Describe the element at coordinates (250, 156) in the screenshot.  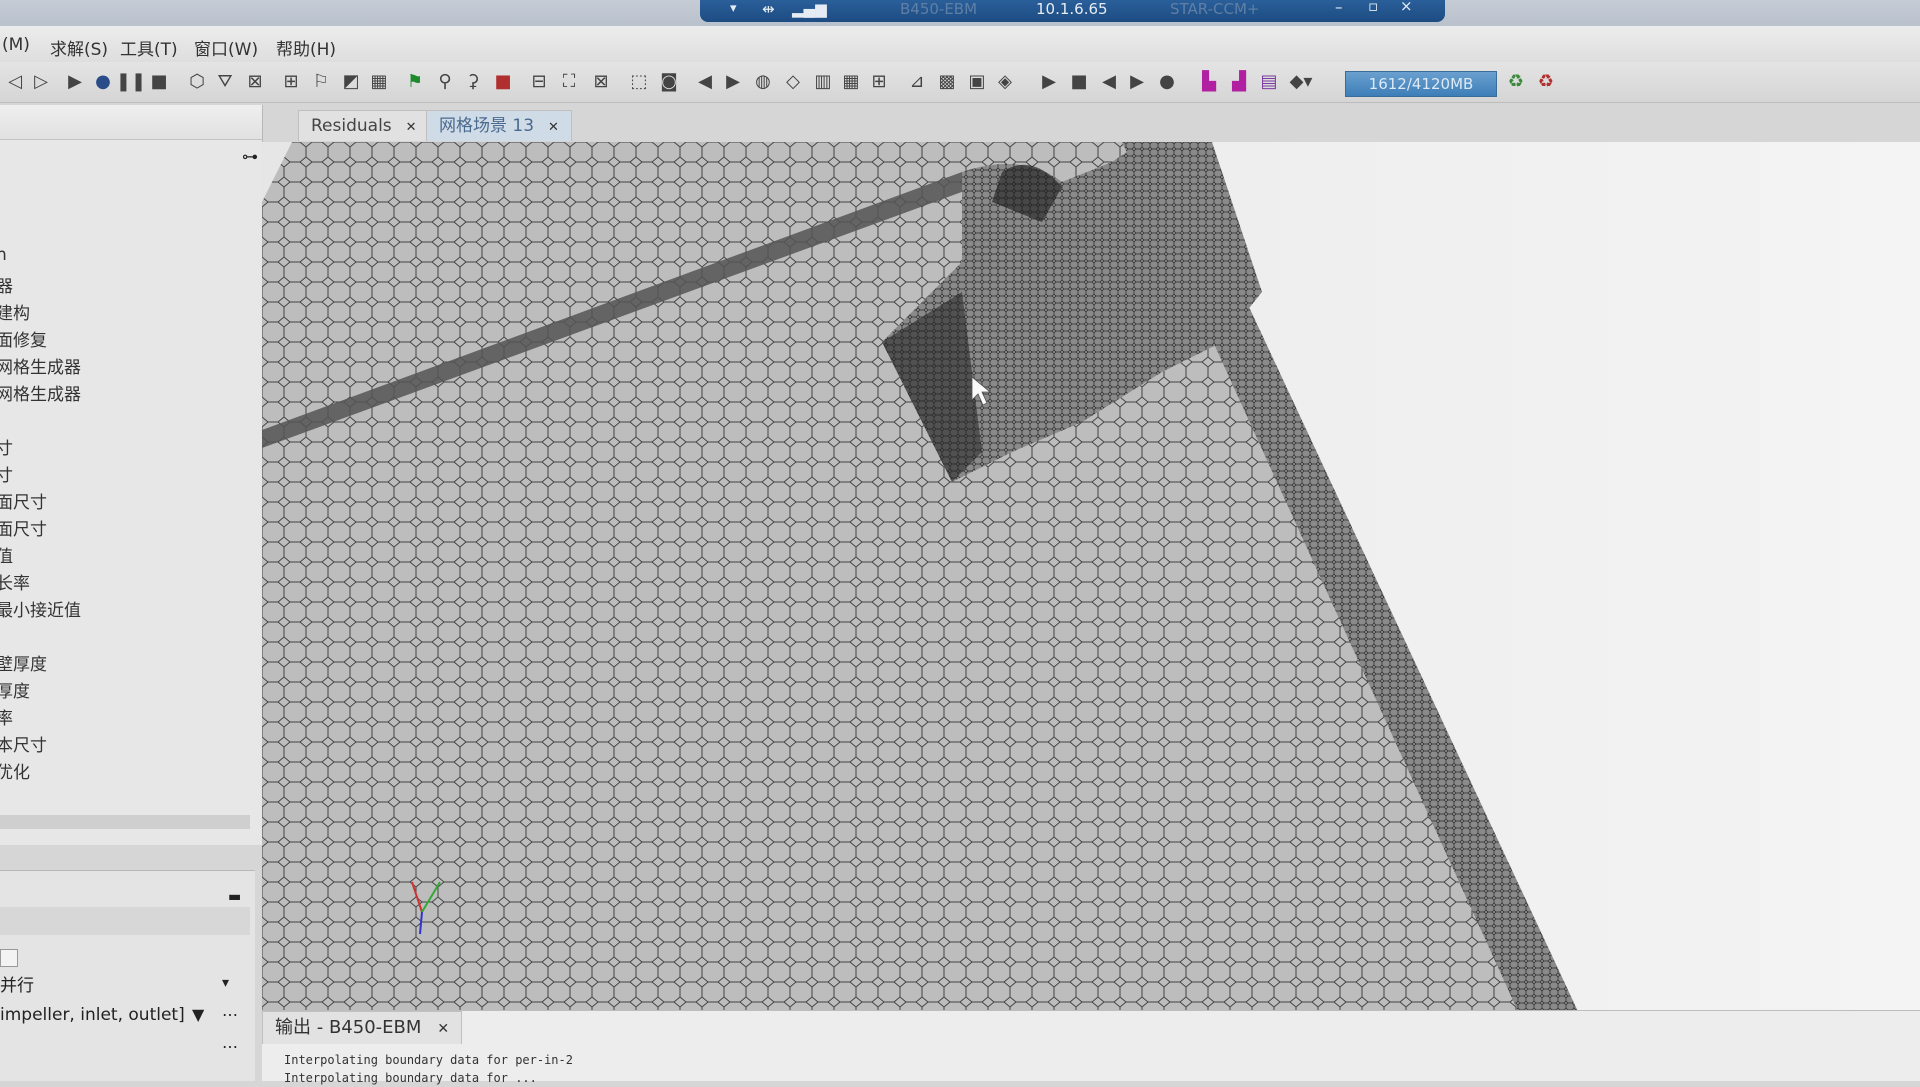
I see `tree-view-icon: ⊶` at that location.